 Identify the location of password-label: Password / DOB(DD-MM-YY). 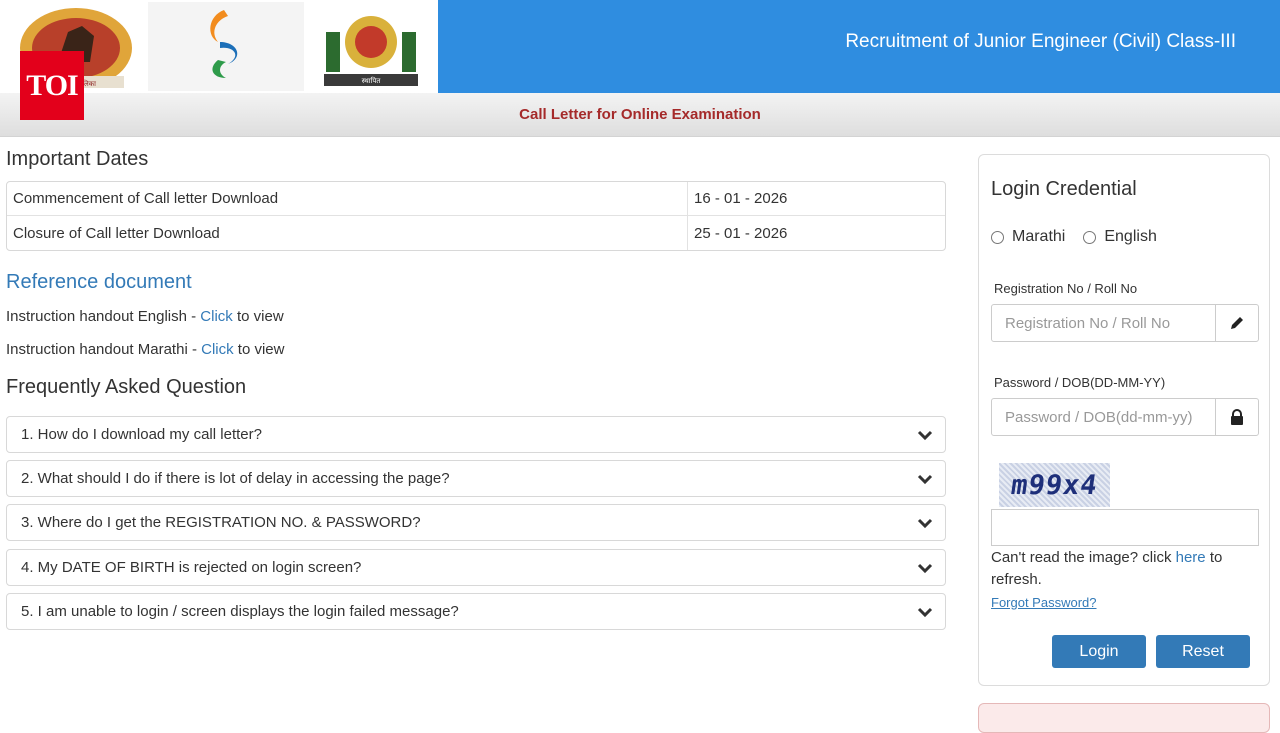
(1080, 382).